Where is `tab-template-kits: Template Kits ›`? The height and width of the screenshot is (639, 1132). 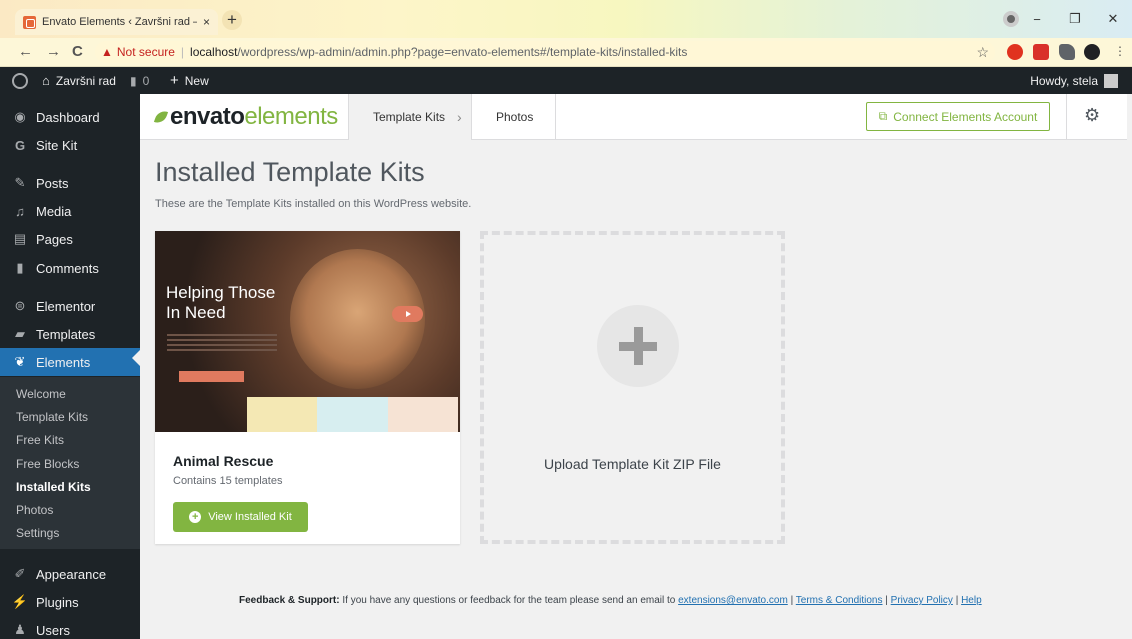 tab-template-kits: Template Kits › is located at coordinates (410, 117).